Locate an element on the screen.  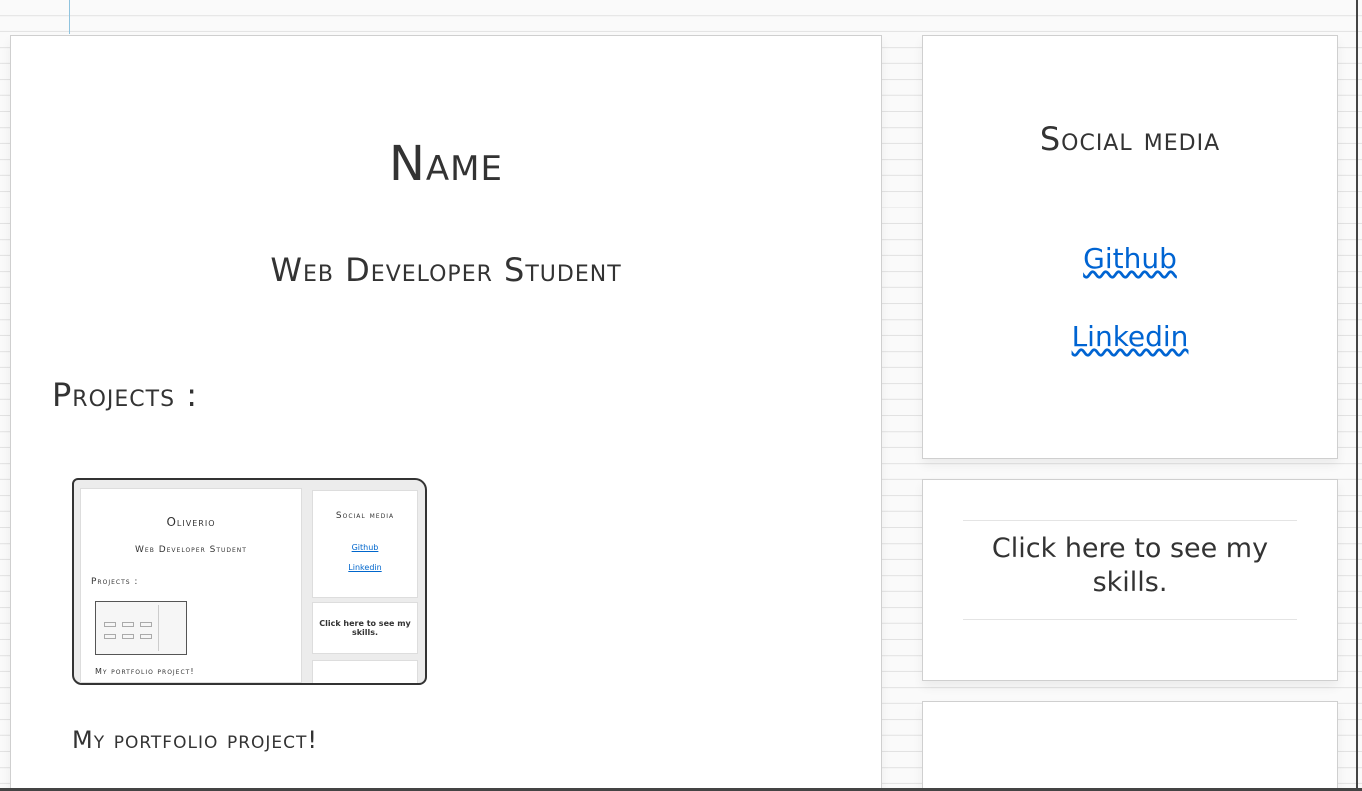
thumbnail-name: Oliverio is located at coordinates (191, 522).